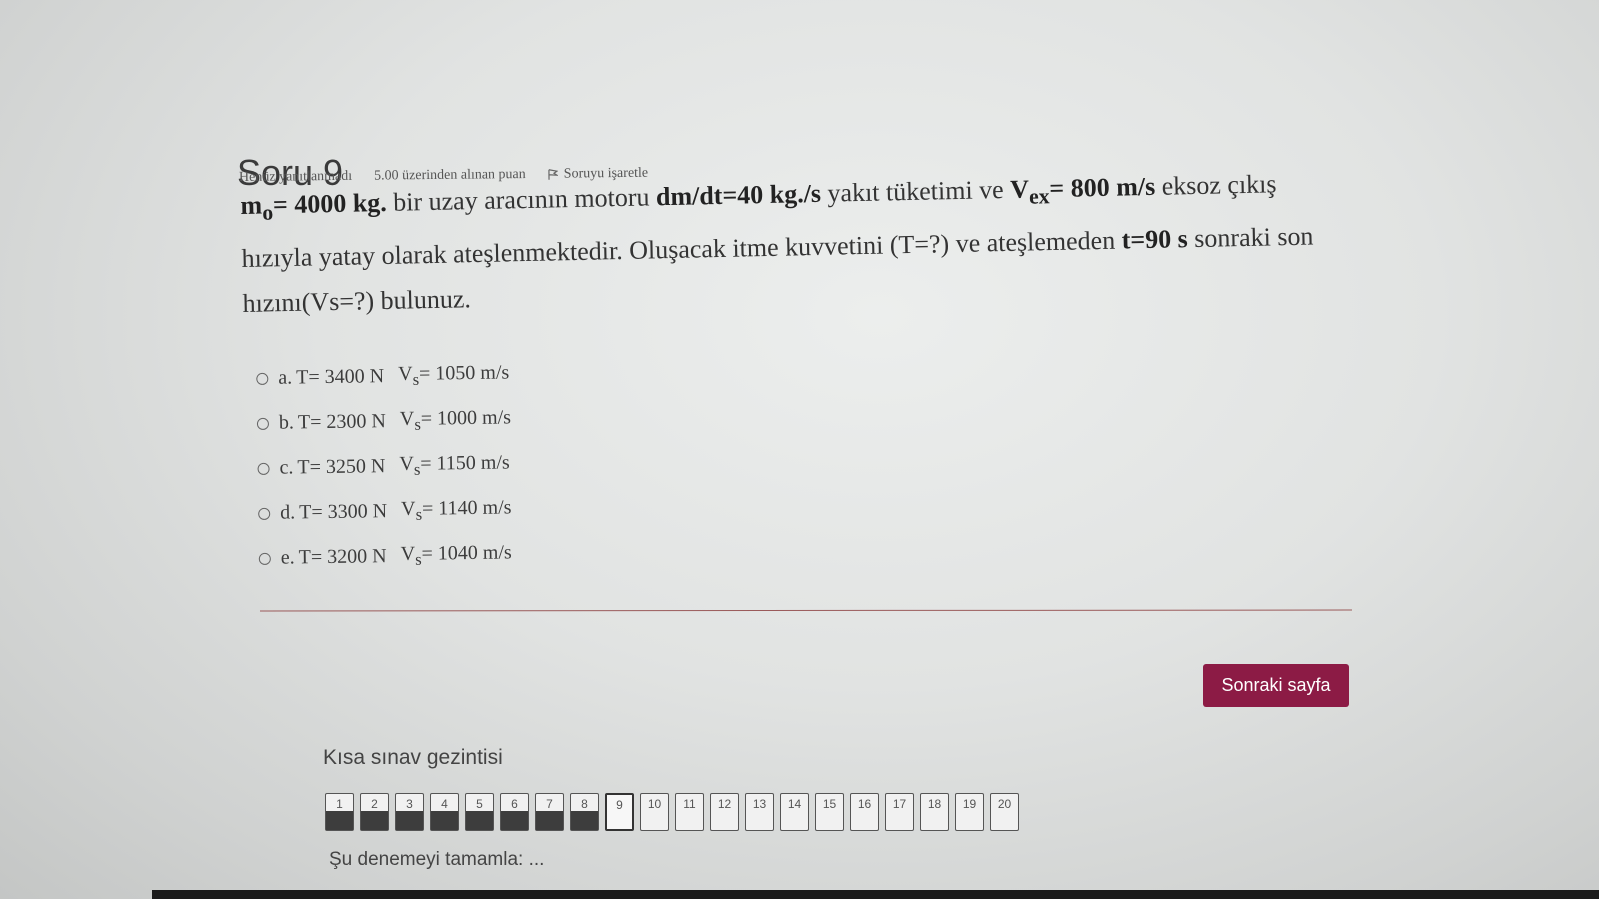 The width and height of the screenshot is (1599, 899). I want to click on mass-subscript: o, so click(268, 212).